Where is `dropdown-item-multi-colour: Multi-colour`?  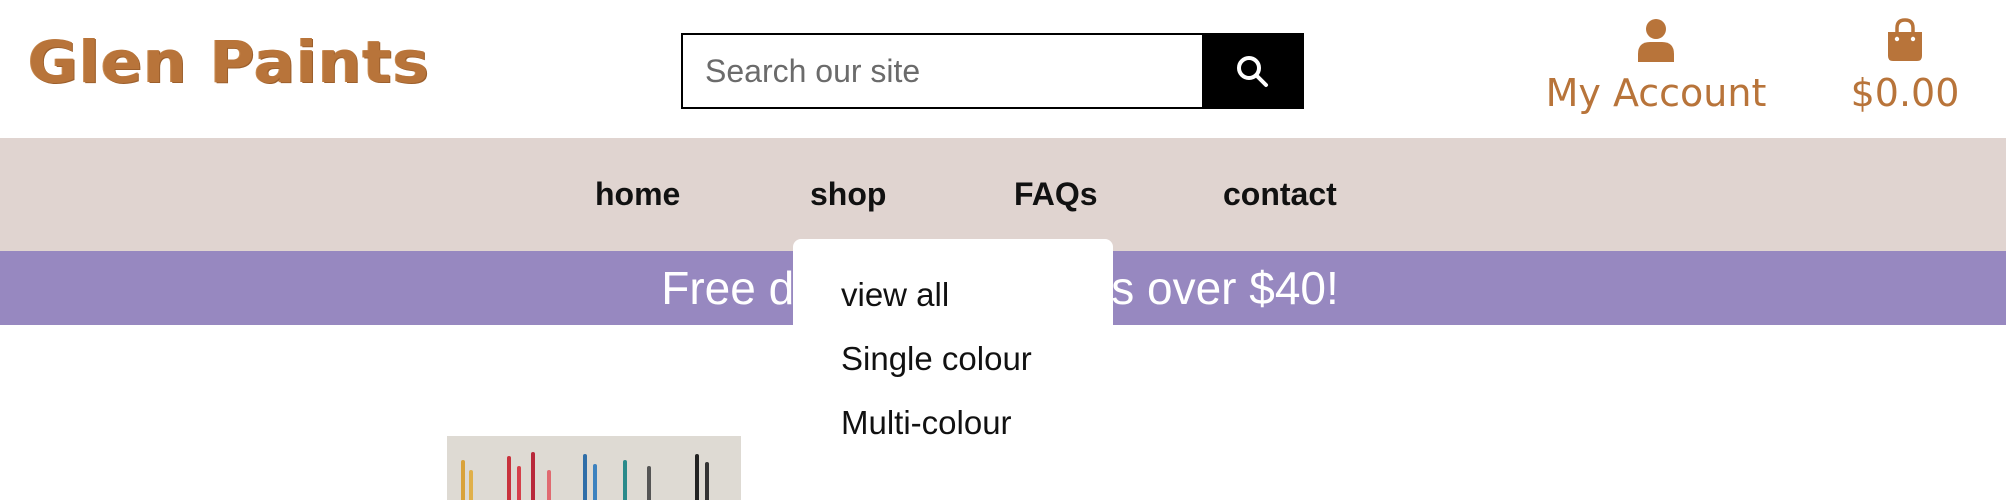 dropdown-item-multi-colour: Multi-colour is located at coordinates (953, 427).